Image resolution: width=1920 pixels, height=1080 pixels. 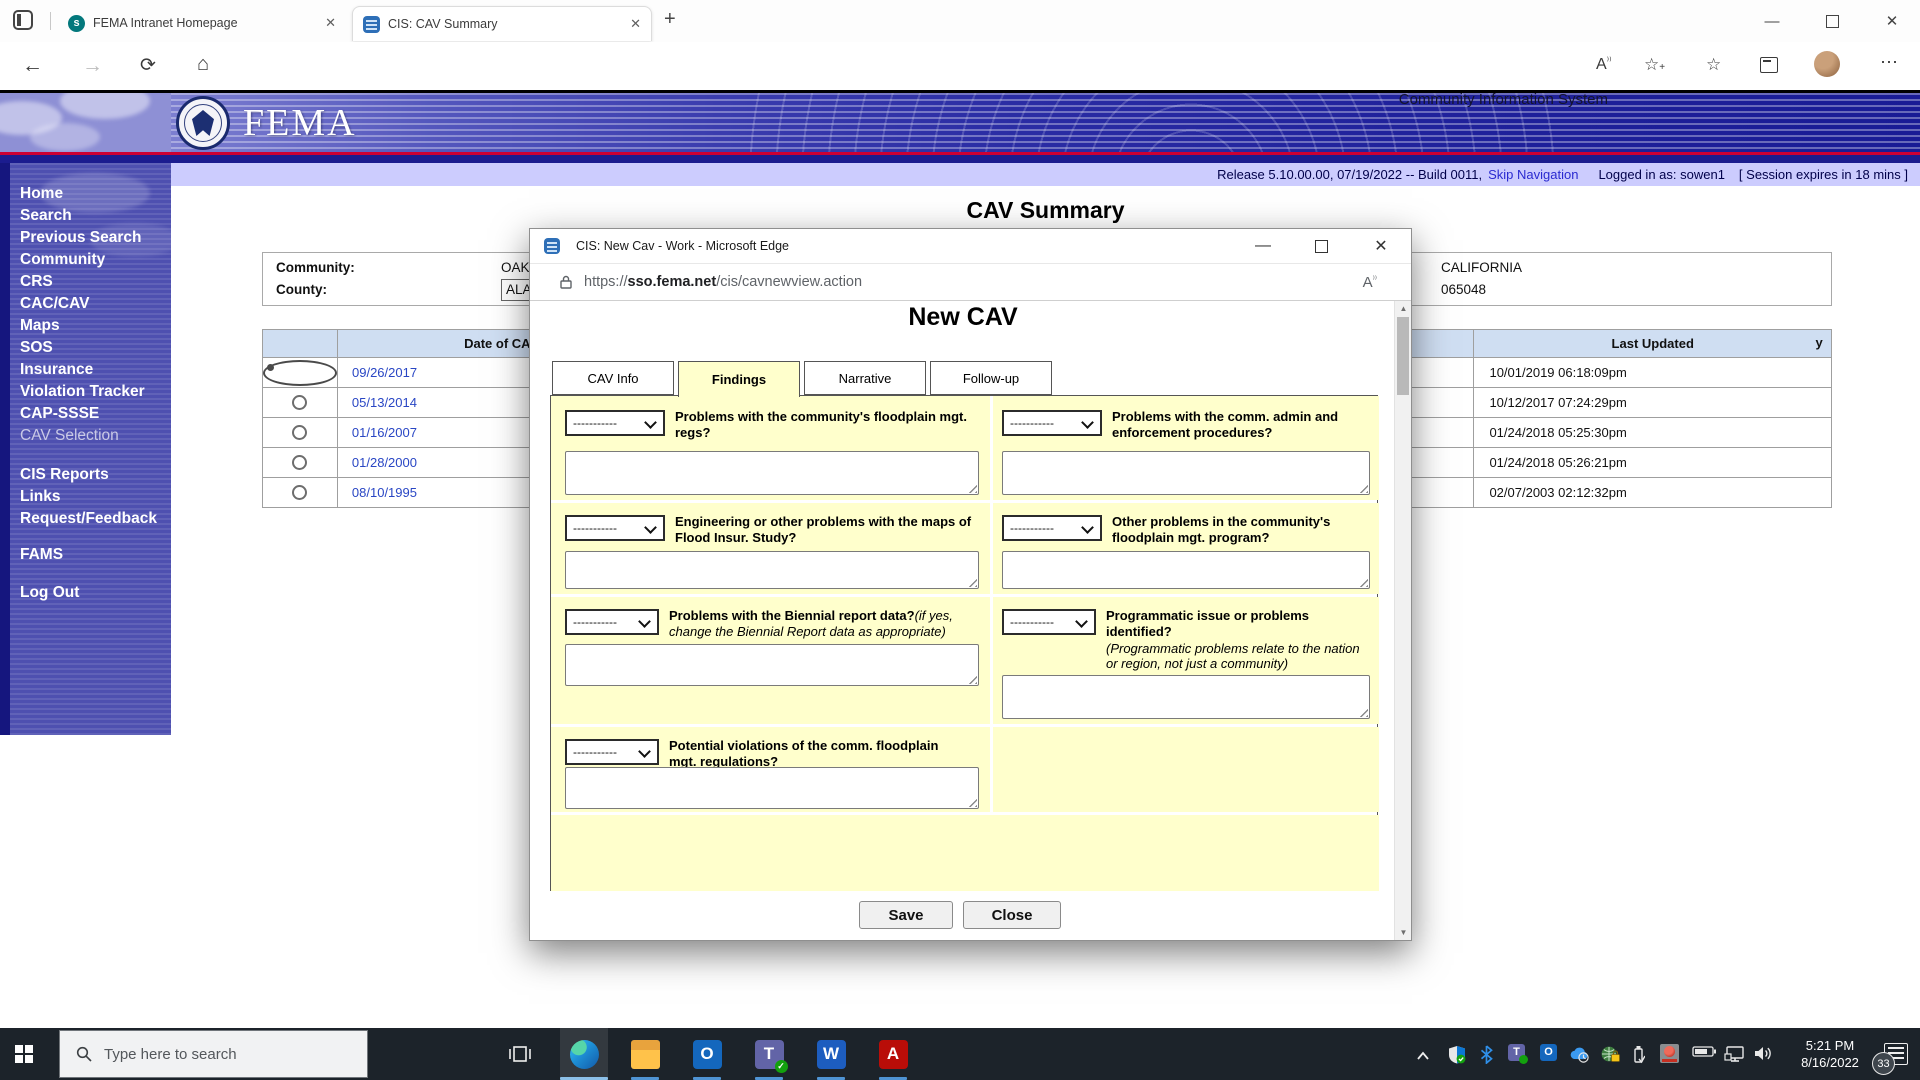 I want to click on bluetooth-icon, so click(x=1486, y=1057).